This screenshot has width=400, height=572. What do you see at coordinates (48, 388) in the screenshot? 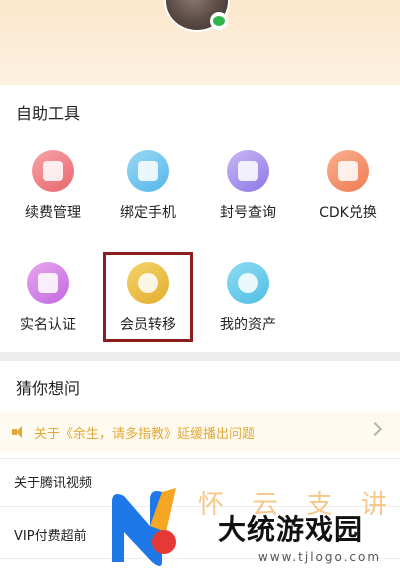
I see `faq-section-title: 猜你想问` at bounding box center [48, 388].